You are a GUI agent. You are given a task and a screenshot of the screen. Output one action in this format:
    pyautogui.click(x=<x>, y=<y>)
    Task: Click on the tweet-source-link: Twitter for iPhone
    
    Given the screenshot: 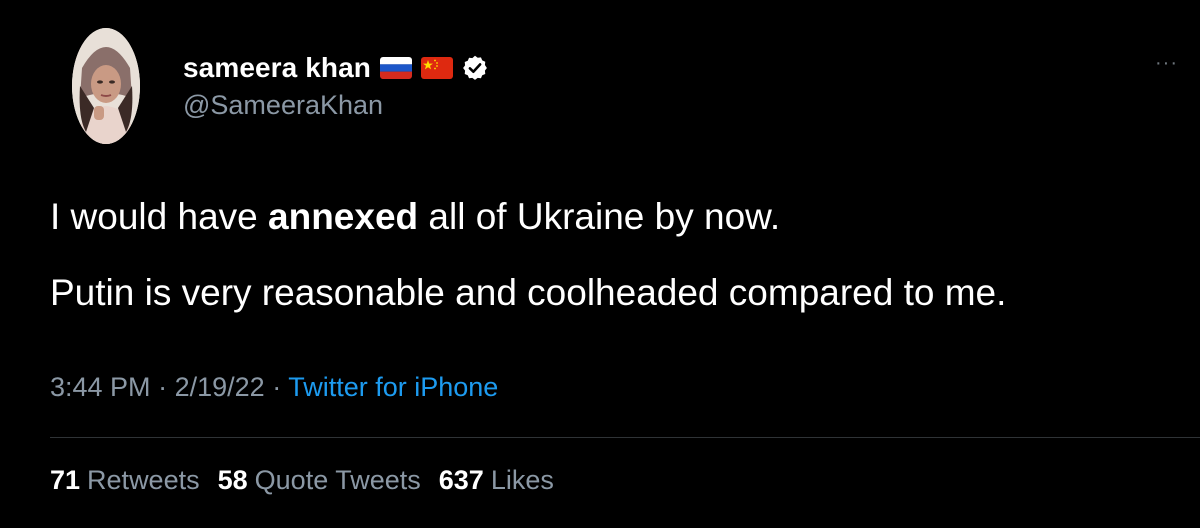 What is the action you would take?
    pyautogui.click(x=393, y=387)
    